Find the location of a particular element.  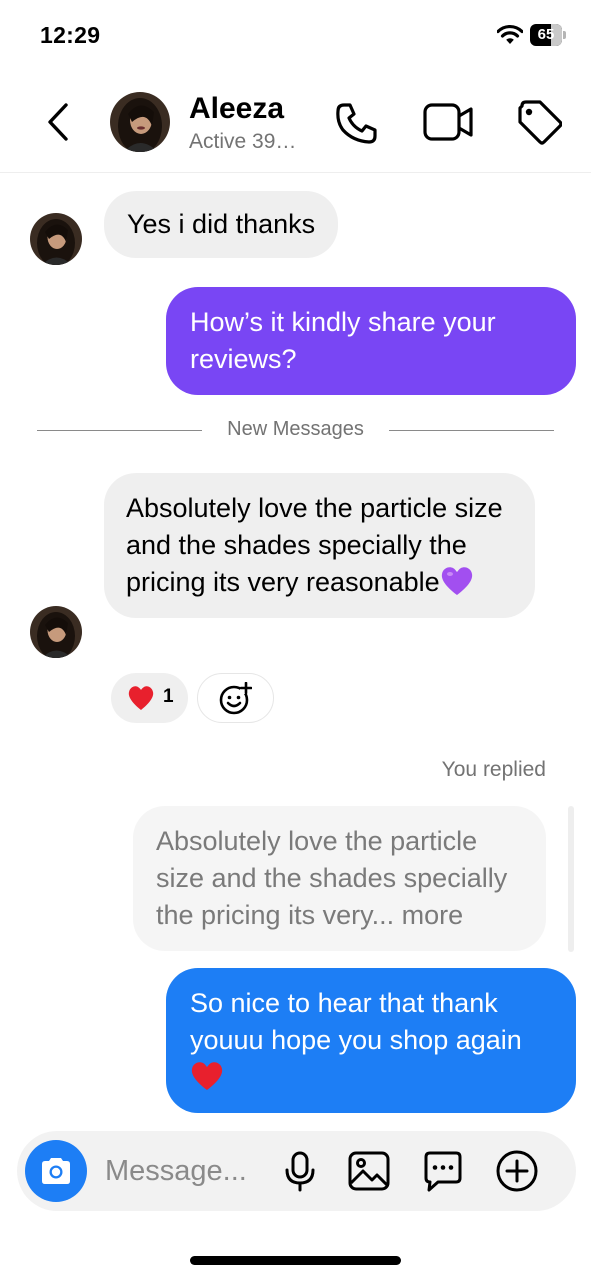

reply-indicator-bar is located at coordinates (571, 879).